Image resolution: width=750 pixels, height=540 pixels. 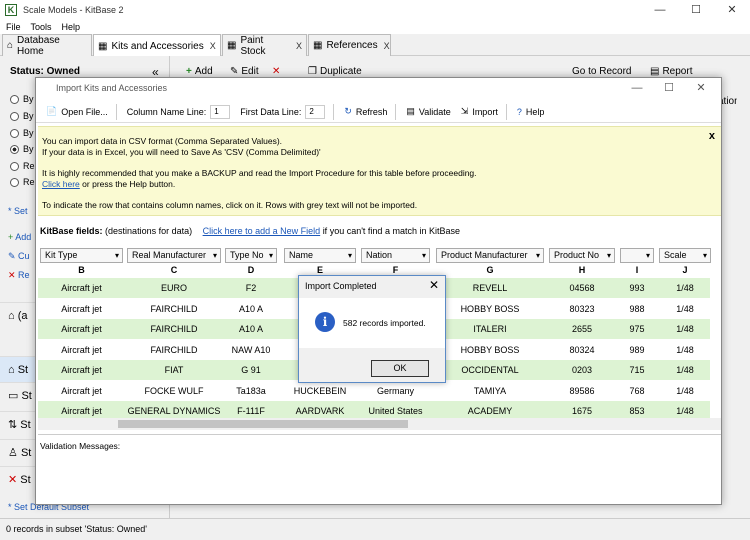 What do you see at coordinates (365, 111) in the screenshot?
I see `refresh-button: ↻ Refresh` at bounding box center [365, 111].